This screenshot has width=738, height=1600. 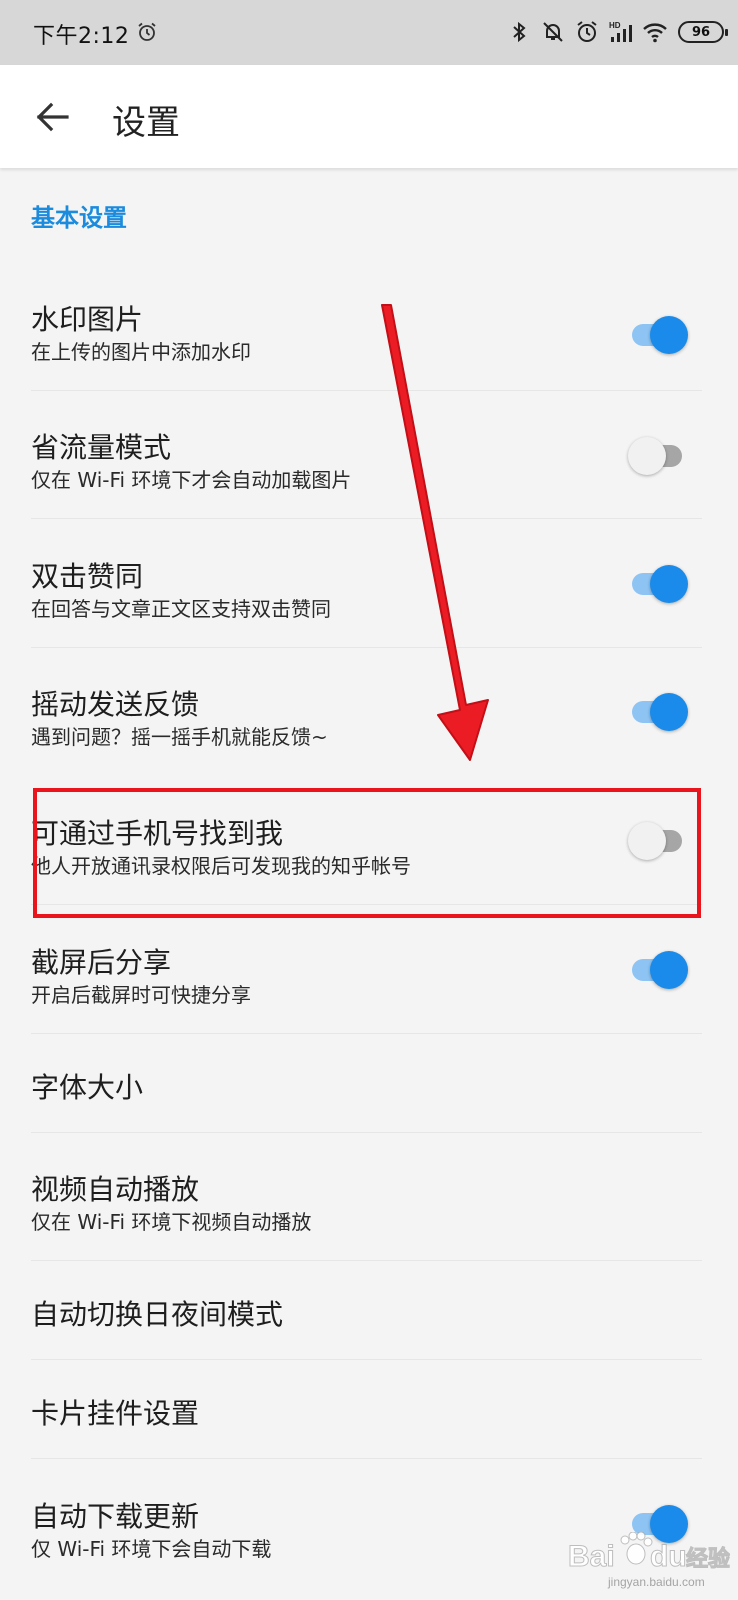 I want to click on setting-row-video-autoplay: 视频自动播放 仅在 Wi-Fi 环境下视频自动播放, so click(x=369, y=1211).